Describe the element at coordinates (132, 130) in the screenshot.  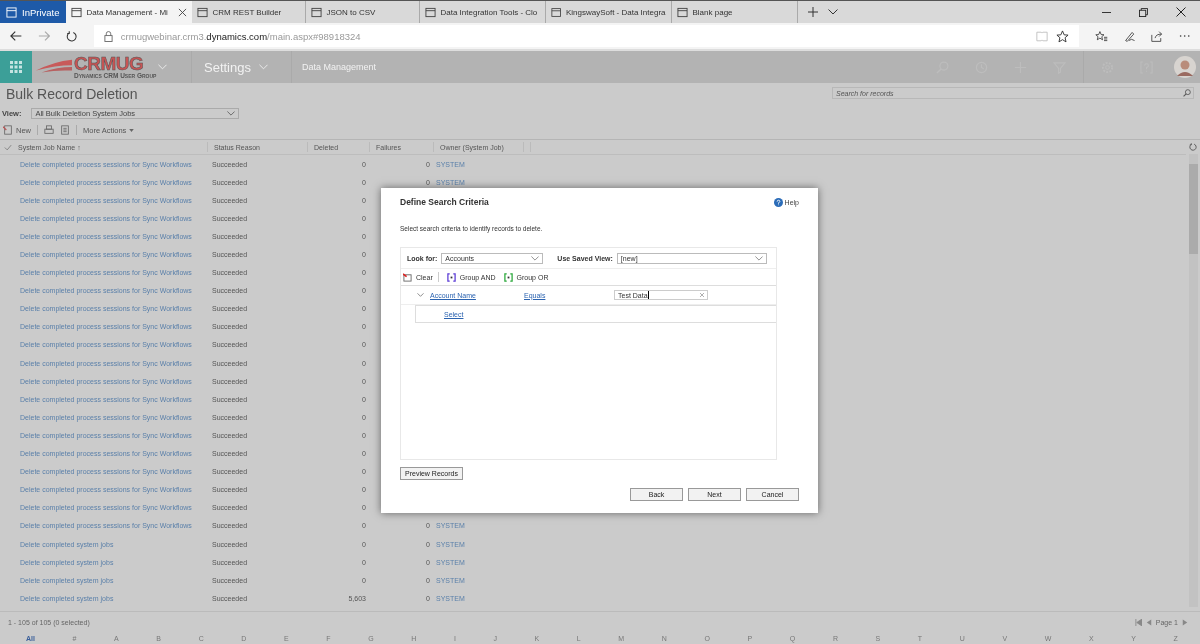
I see `caret-icon` at that location.